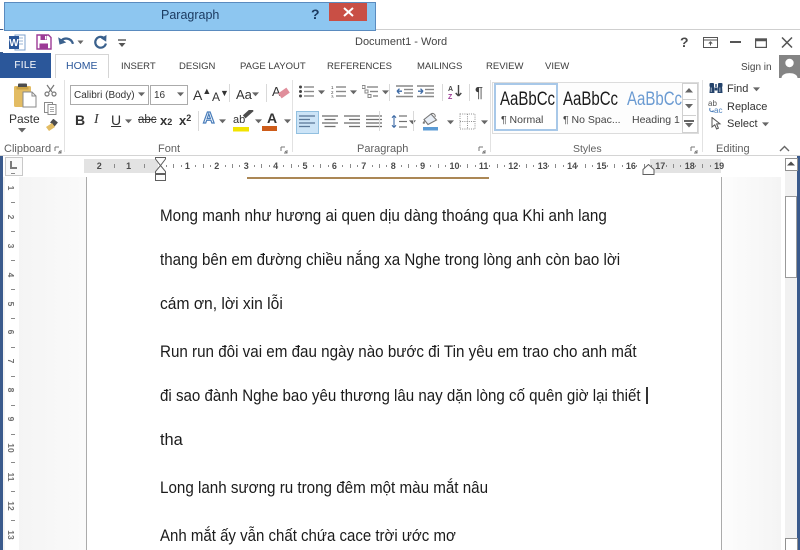  What do you see at coordinates (332, 97) in the screenshot?
I see `svg-text: 3` at bounding box center [332, 97].